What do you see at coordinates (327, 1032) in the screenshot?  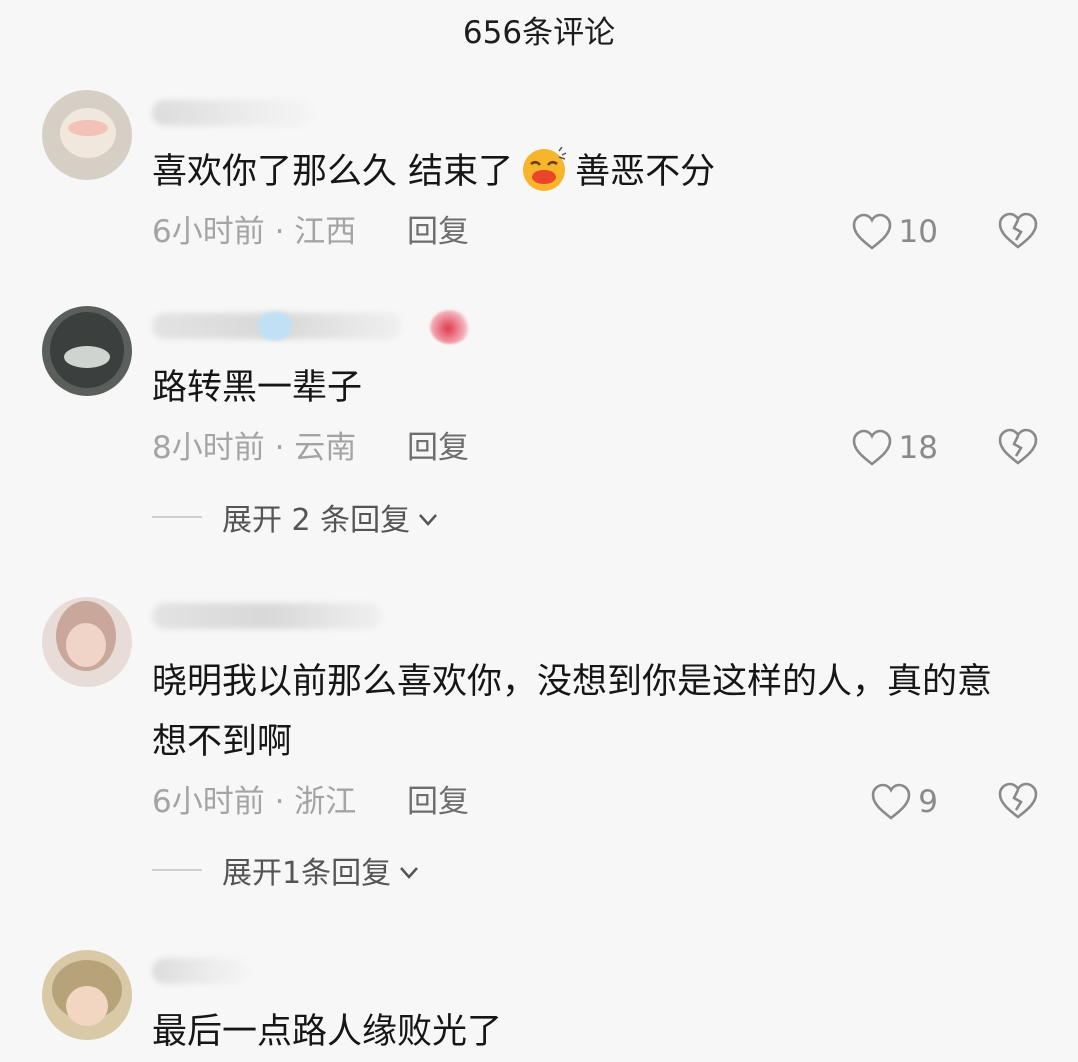 I see `comment-text: 最后一点路人缘败光了` at bounding box center [327, 1032].